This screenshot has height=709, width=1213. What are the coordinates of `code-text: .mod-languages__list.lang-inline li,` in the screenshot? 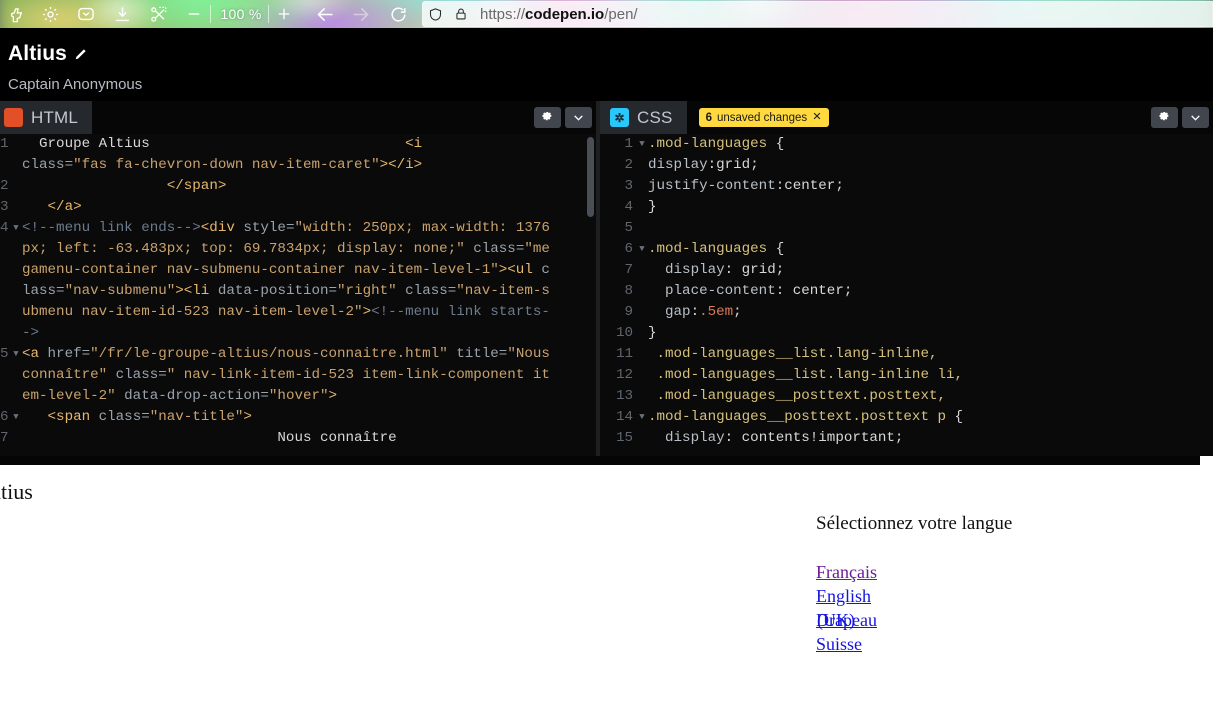 It's located at (925, 375).